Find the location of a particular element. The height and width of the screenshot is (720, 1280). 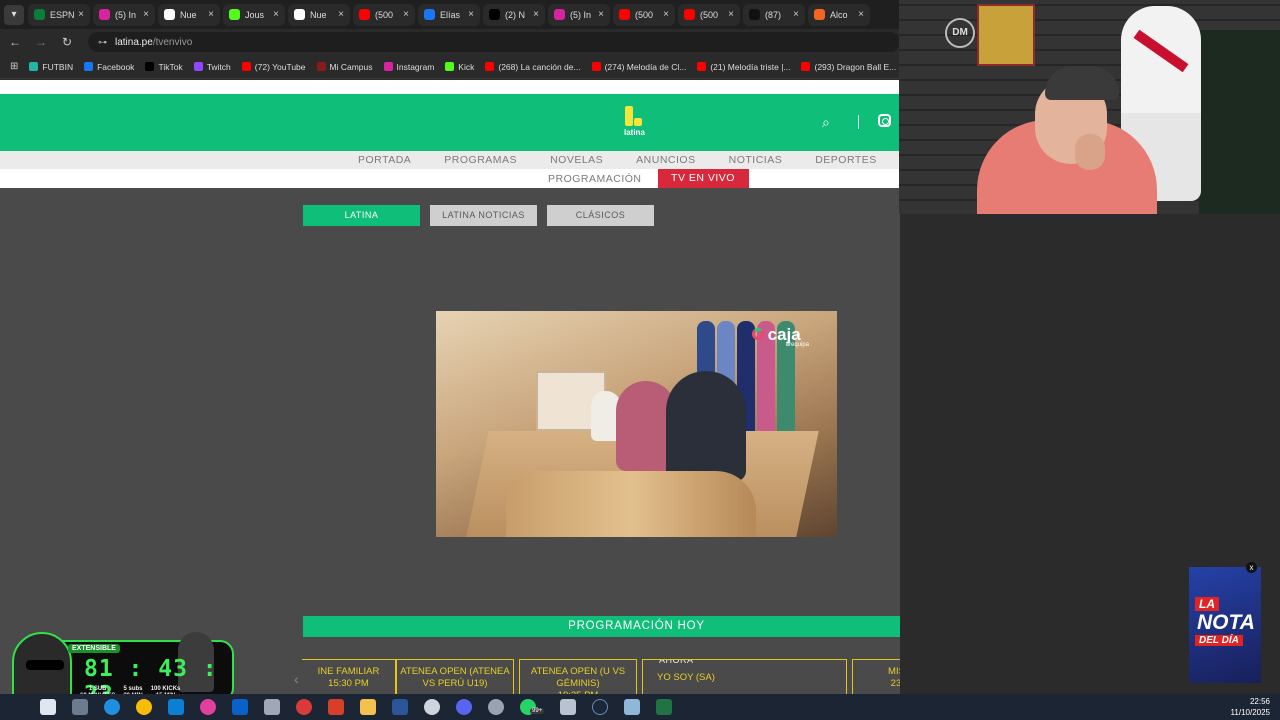

channel-tab: CLÁSICOS is located at coordinates (600, 215).